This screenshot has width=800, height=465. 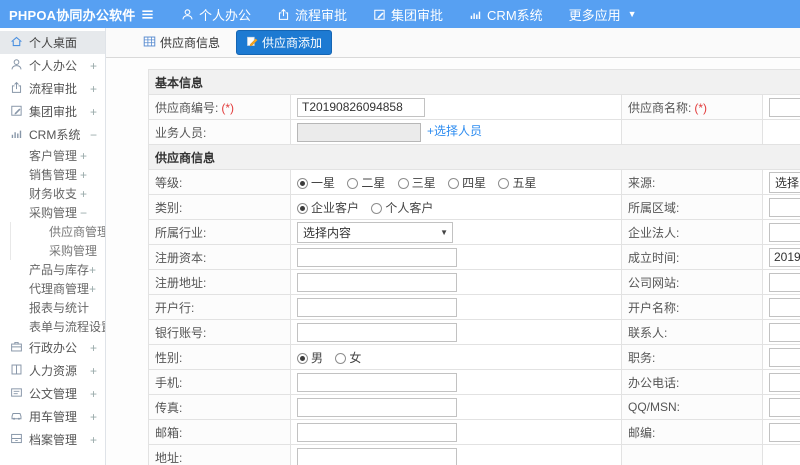 What do you see at coordinates (52, 134) in the screenshot?
I see `sidebar-item-crm-system: CRM系统 −` at bounding box center [52, 134].